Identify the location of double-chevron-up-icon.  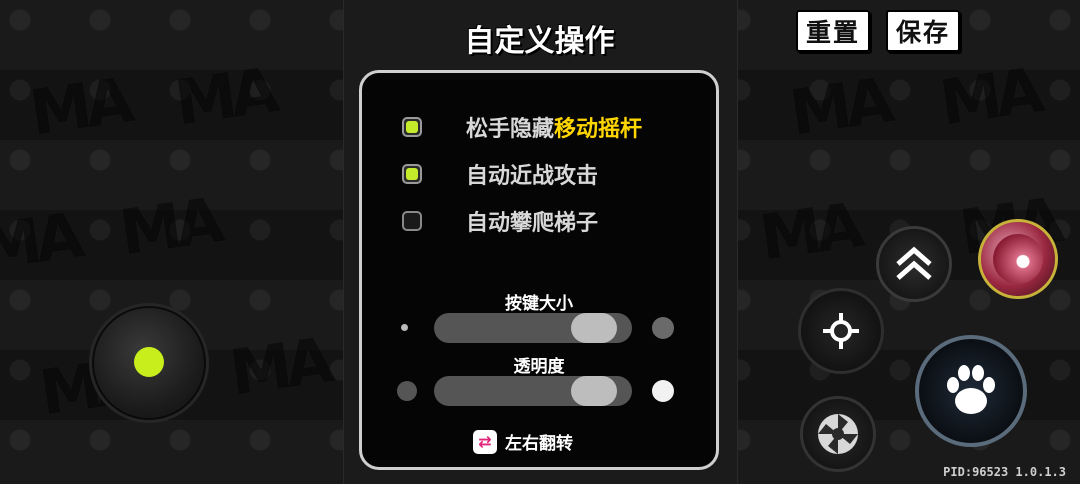
(914, 263).